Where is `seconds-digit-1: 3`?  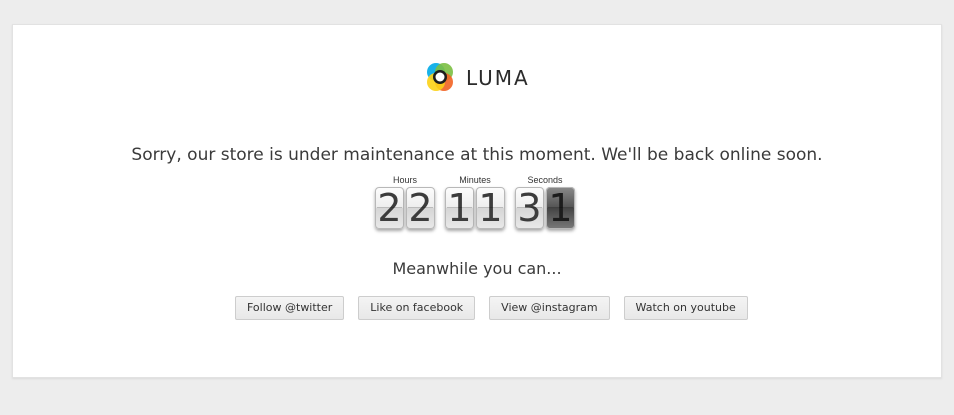 seconds-digit-1: 3 is located at coordinates (529, 208).